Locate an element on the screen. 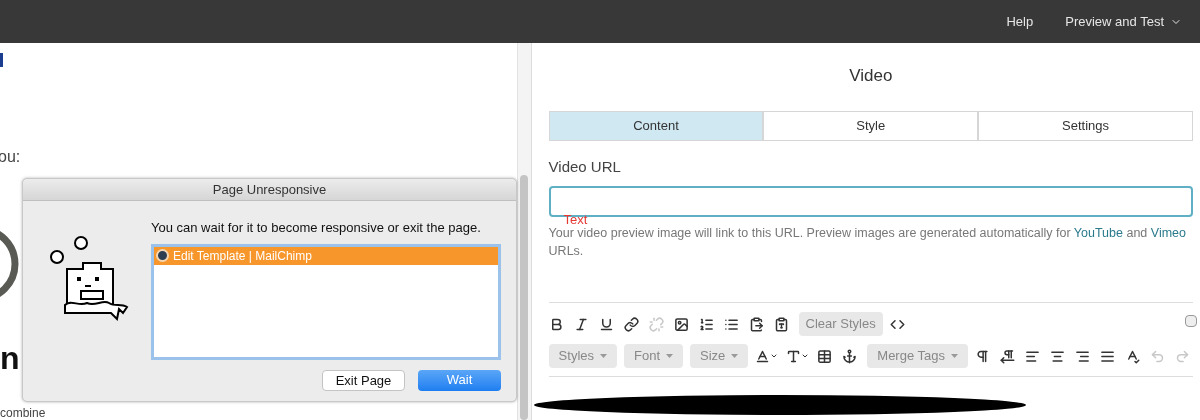  dialog-button: Wait is located at coordinates (459, 380).